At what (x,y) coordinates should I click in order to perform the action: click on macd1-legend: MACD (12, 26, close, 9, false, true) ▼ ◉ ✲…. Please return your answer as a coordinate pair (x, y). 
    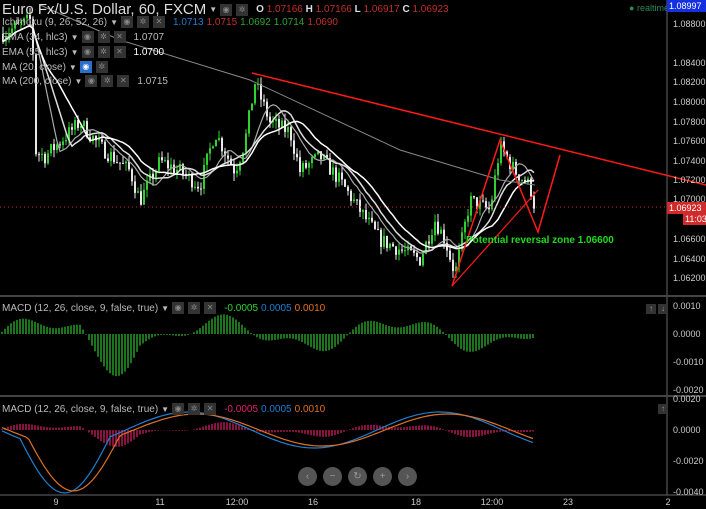
    Looking at the image, I should click on (163, 308).